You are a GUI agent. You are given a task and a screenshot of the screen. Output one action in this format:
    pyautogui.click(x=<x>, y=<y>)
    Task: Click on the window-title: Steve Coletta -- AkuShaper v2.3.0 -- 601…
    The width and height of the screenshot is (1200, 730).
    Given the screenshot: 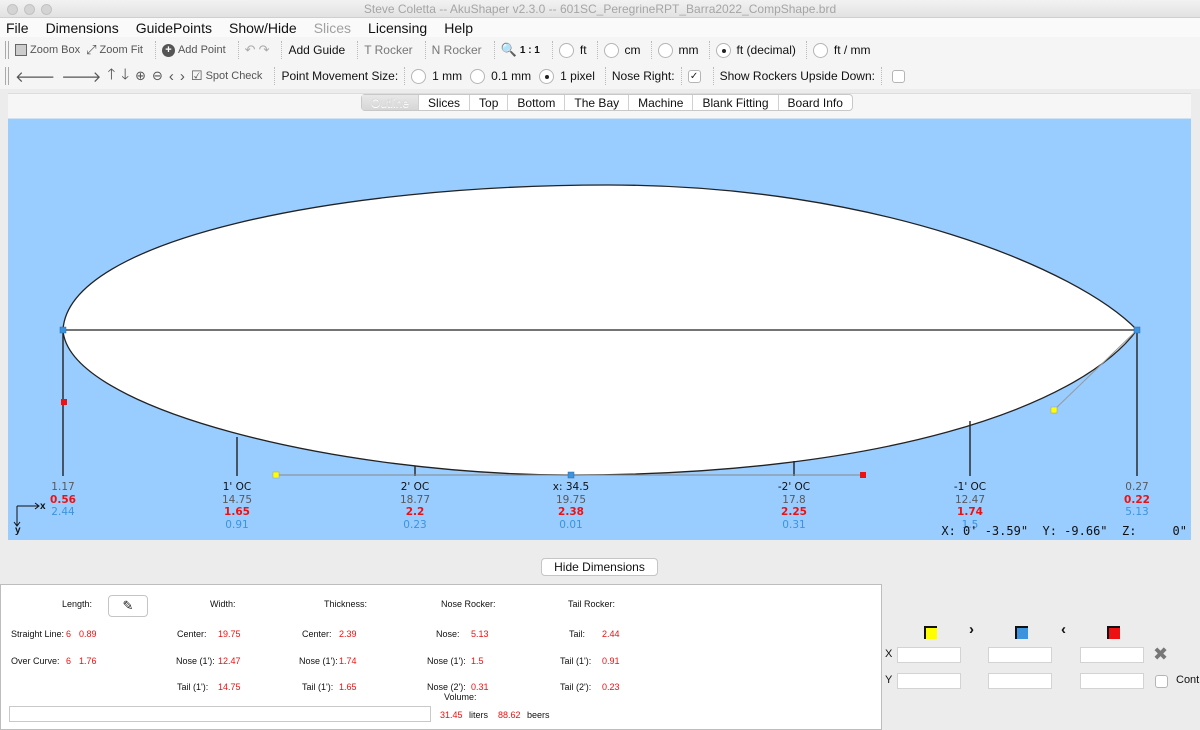 What is the action you would take?
    pyautogui.click(x=600, y=9)
    